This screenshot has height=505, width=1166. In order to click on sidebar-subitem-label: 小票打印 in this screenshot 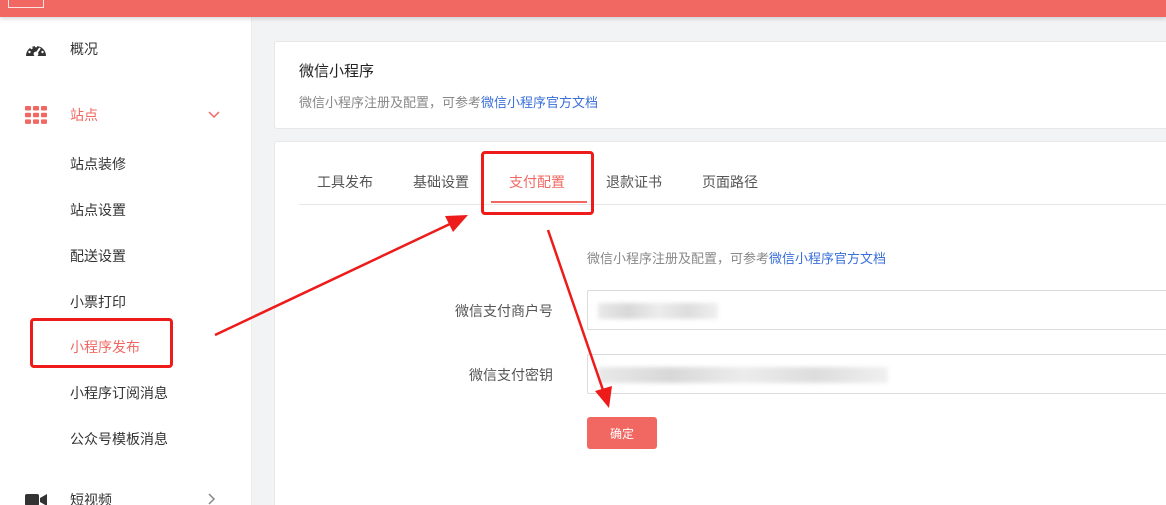, I will do `click(98, 303)`.